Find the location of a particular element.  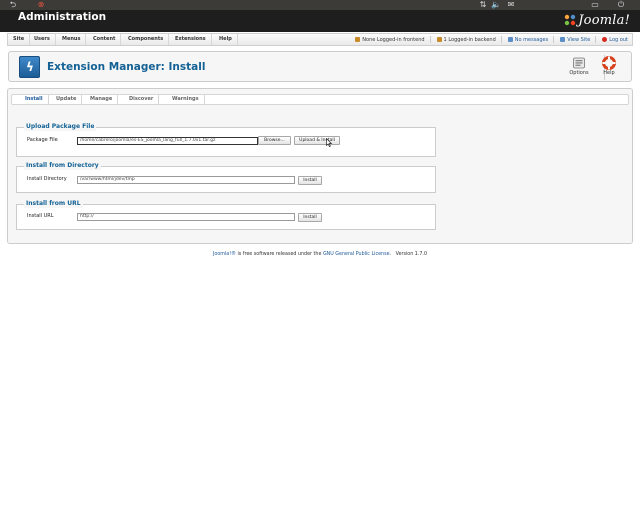

mail-icon: ✉ is located at coordinates (511, 5).